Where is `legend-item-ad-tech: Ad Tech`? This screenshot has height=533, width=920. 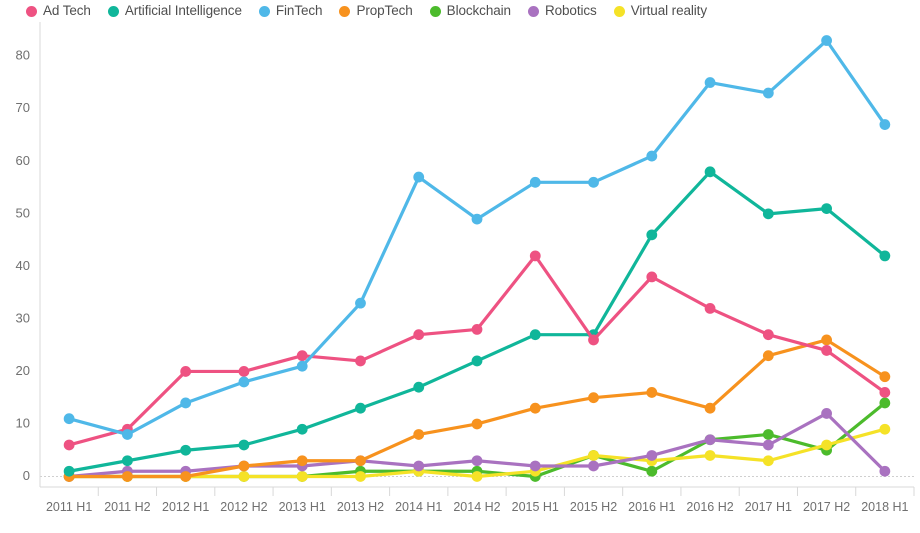 legend-item-ad-tech: Ad Tech is located at coordinates (58, 11).